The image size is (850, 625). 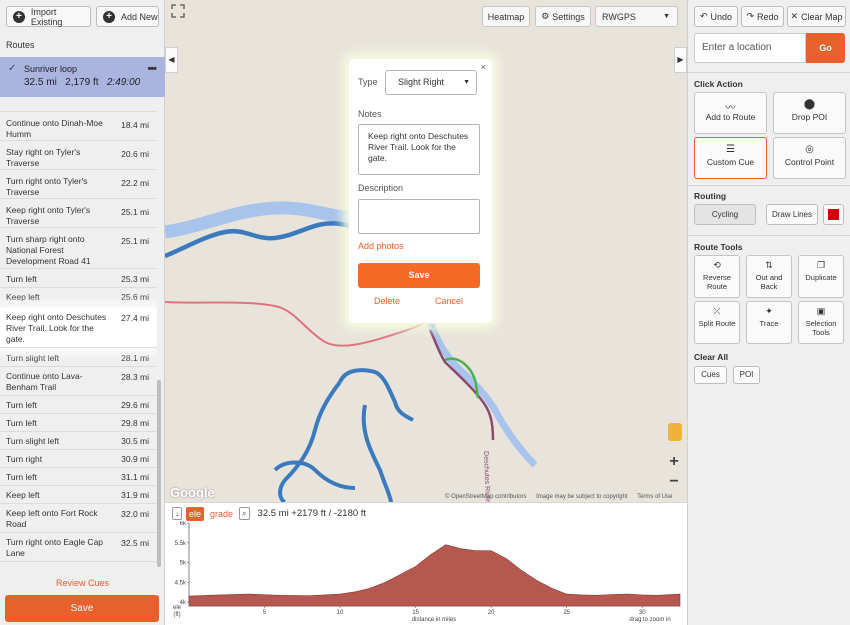 I want to click on route-color-swatch, so click(x=833, y=214).